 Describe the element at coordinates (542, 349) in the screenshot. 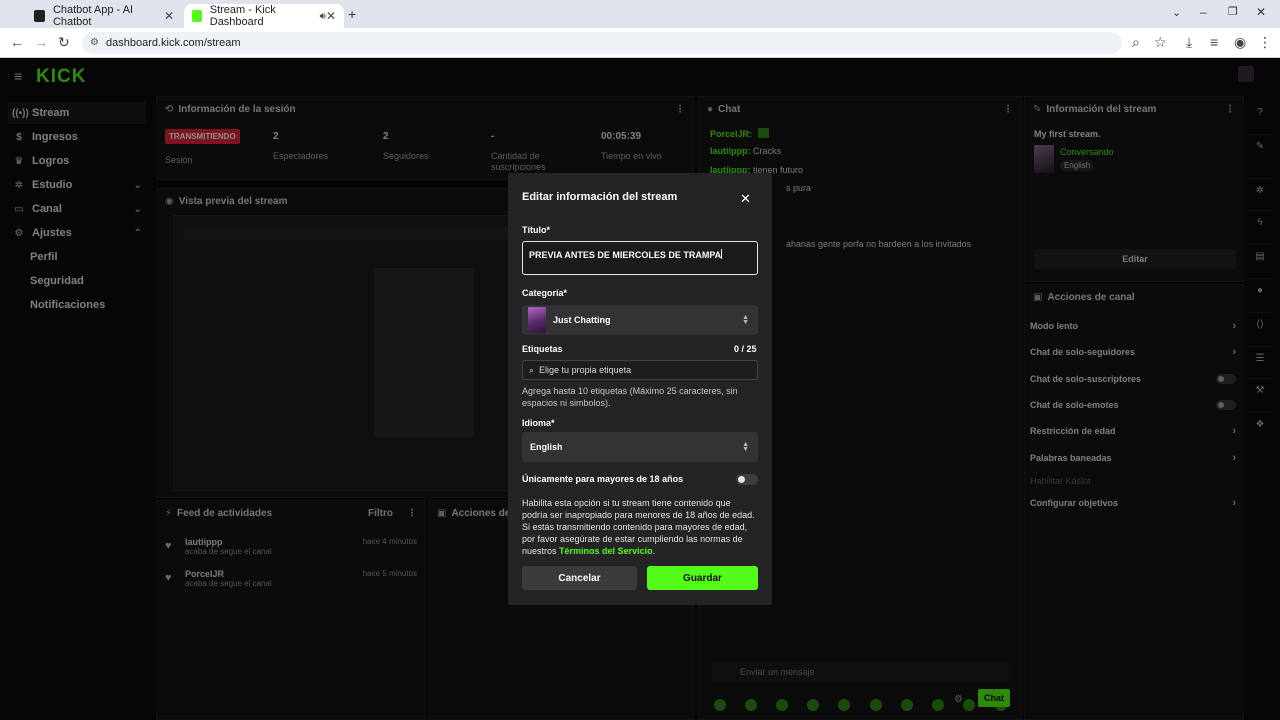

I see `tags-label: Etiquetas` at that location.